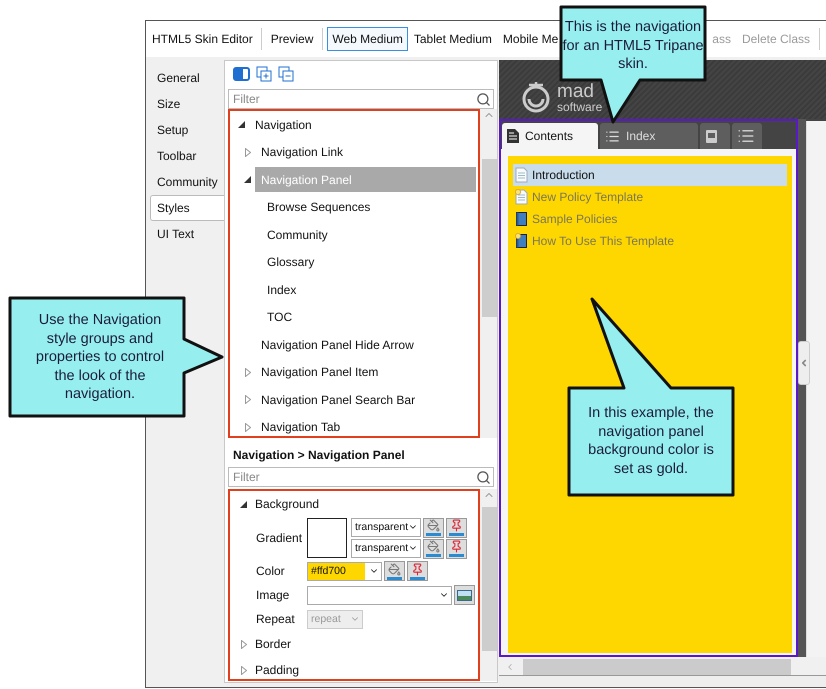  What do you see at coordinates (264, 74) in the screenshot?
I see `add-copy-icon` at bounding box center [264, 74].